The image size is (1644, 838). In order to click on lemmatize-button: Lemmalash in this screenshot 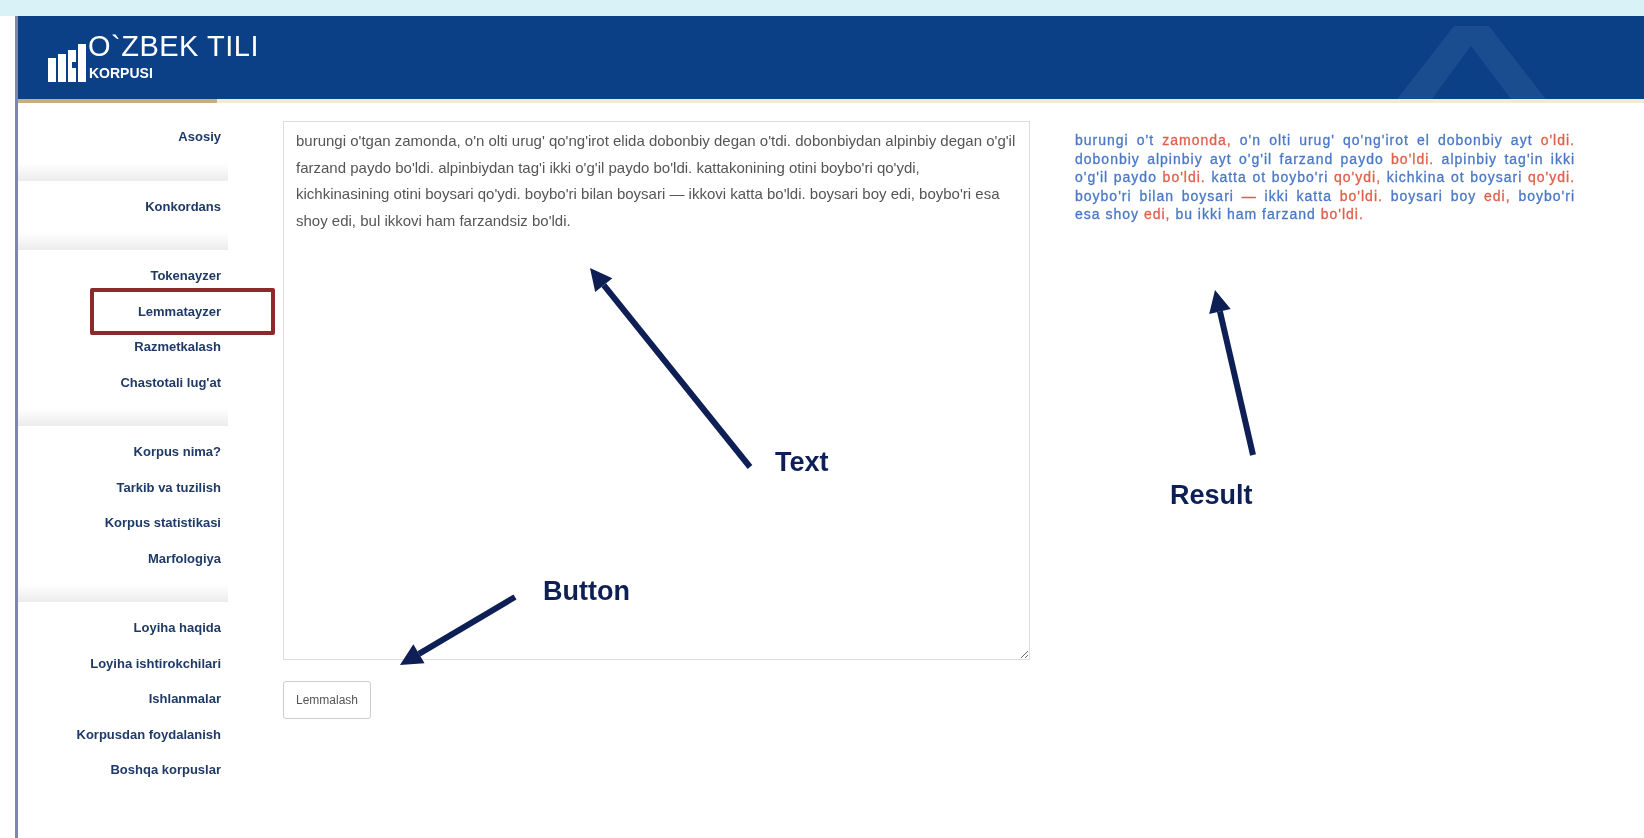, I will do `click(327, 700)`.